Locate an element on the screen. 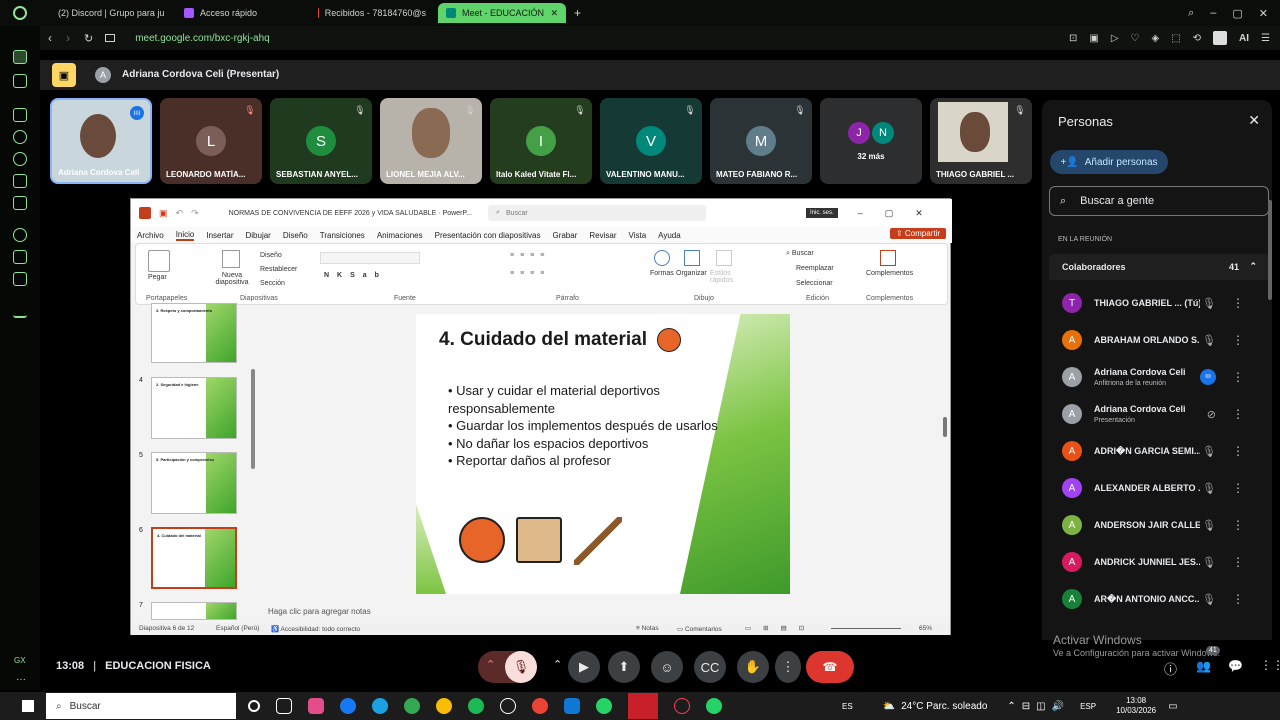  zoom-slider is located at coordinates (866, 628).